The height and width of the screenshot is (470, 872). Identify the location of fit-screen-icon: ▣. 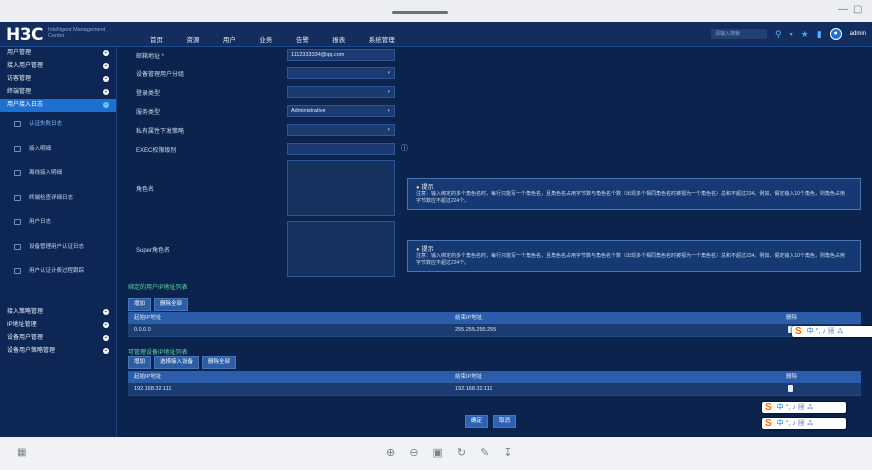
(437, 452).